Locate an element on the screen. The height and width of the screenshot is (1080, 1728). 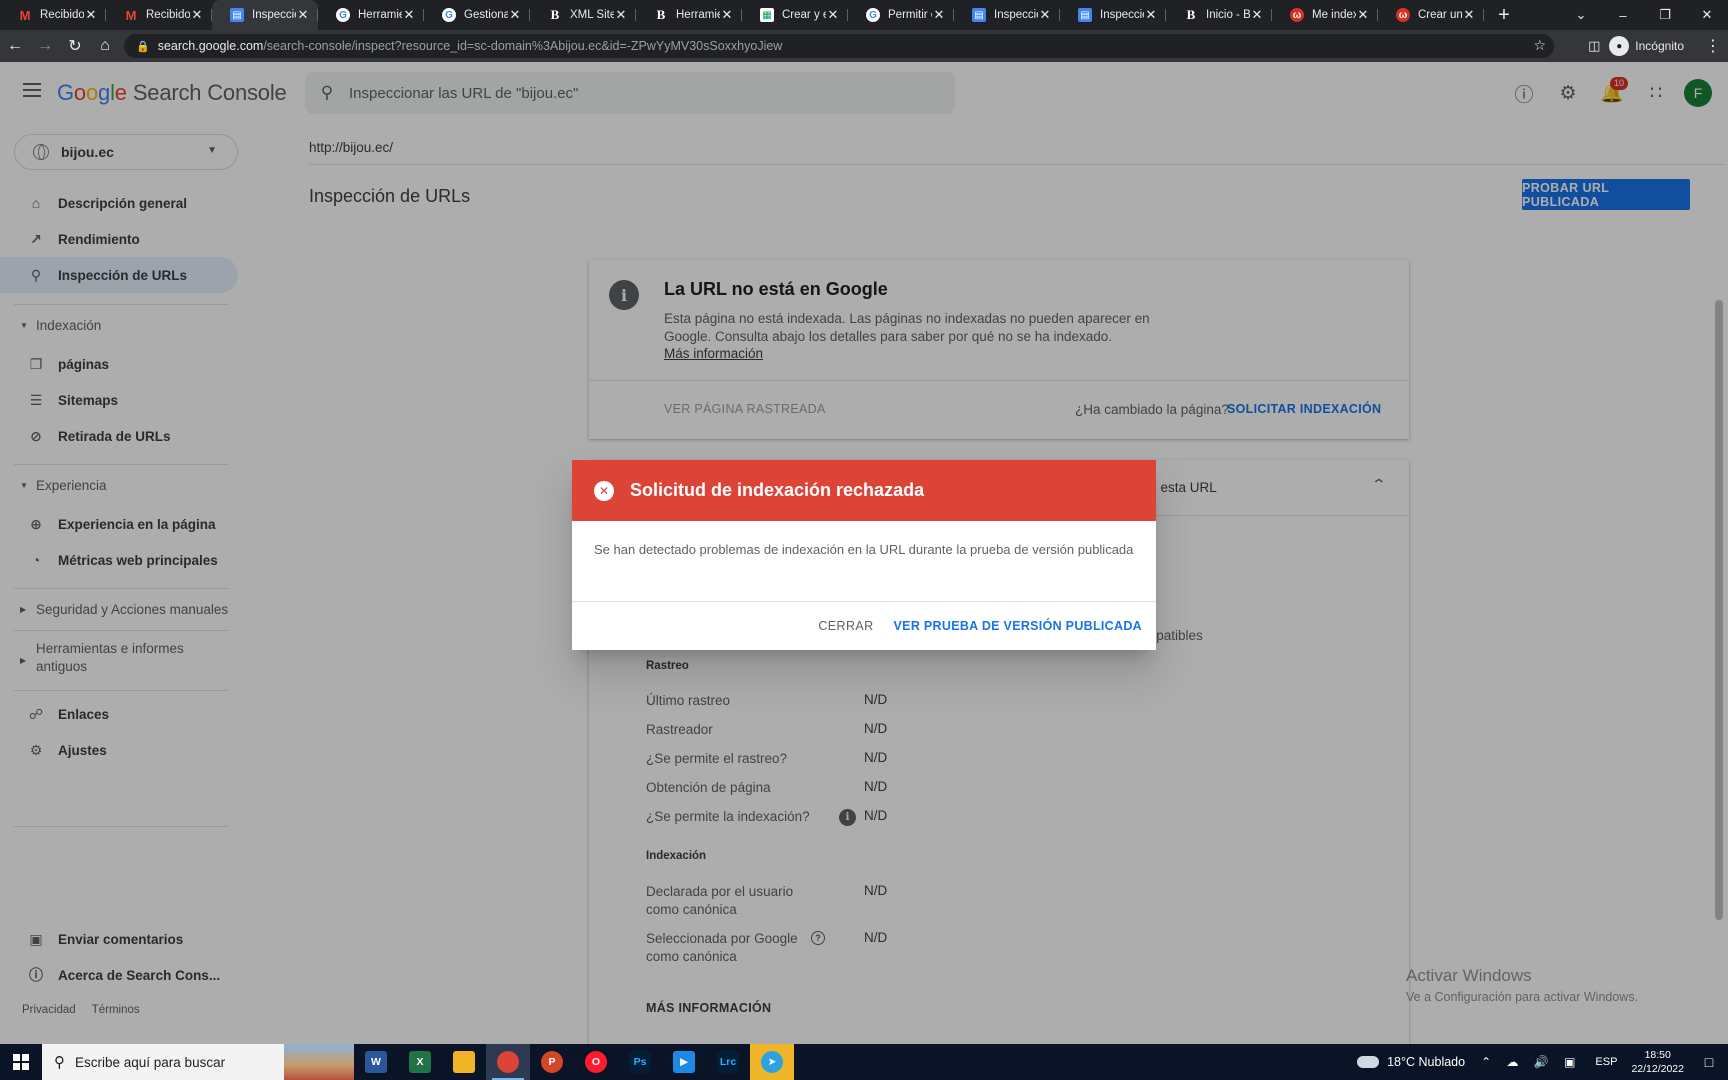
tray-icons: ⌃ ☁ 🔊 ▣ is located at coordinates (1531, 1062).